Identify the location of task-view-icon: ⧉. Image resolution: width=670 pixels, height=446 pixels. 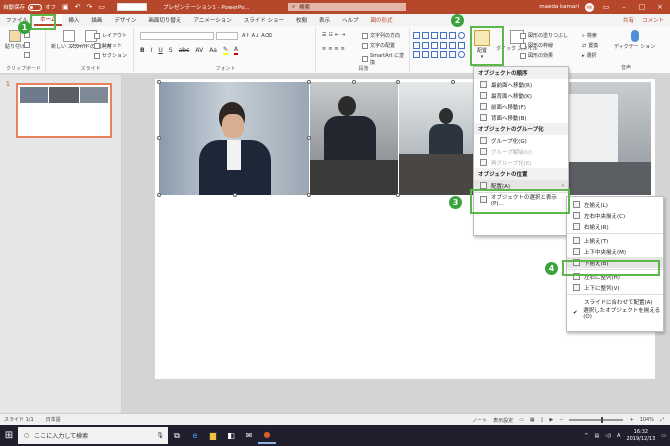
(177, 435).